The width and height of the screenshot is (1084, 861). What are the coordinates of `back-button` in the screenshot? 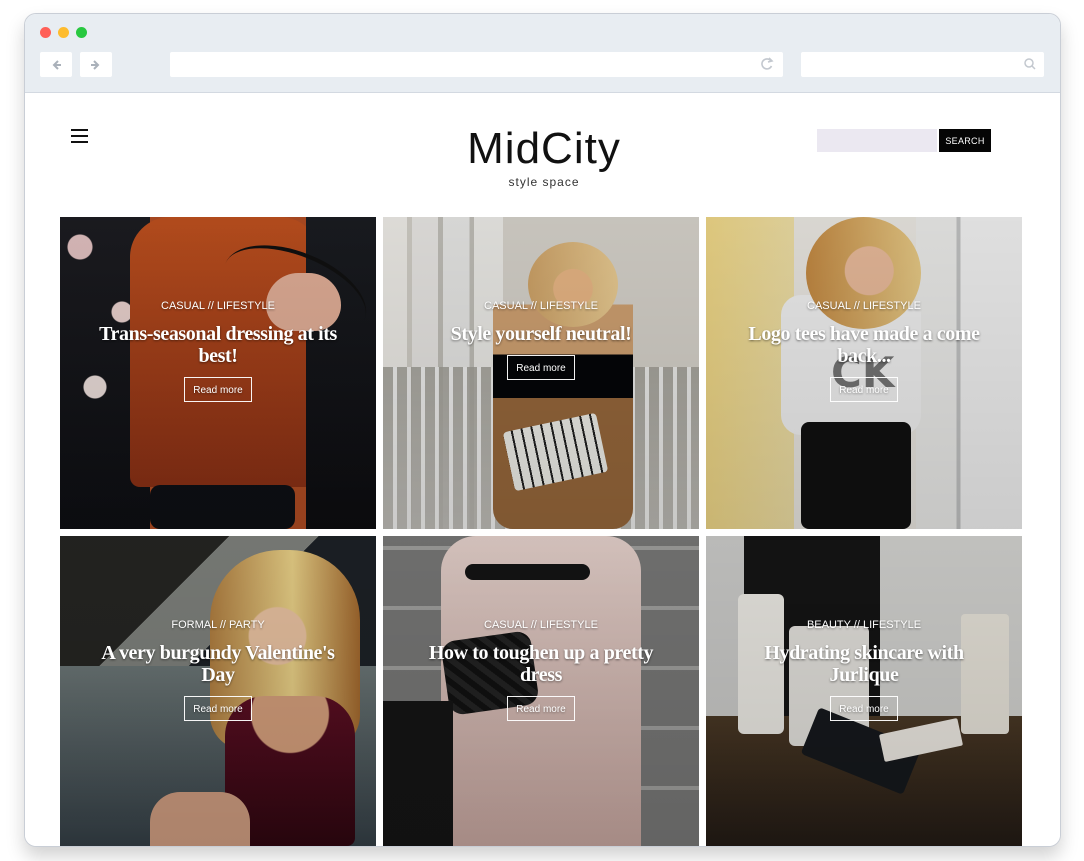 It's located at (56, 64).